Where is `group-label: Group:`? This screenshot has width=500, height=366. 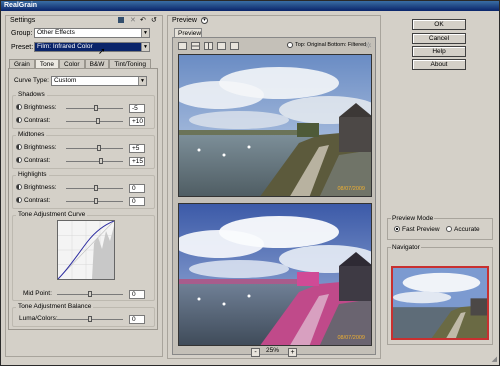 group-label: Group: is located at coordinates (22, 33).